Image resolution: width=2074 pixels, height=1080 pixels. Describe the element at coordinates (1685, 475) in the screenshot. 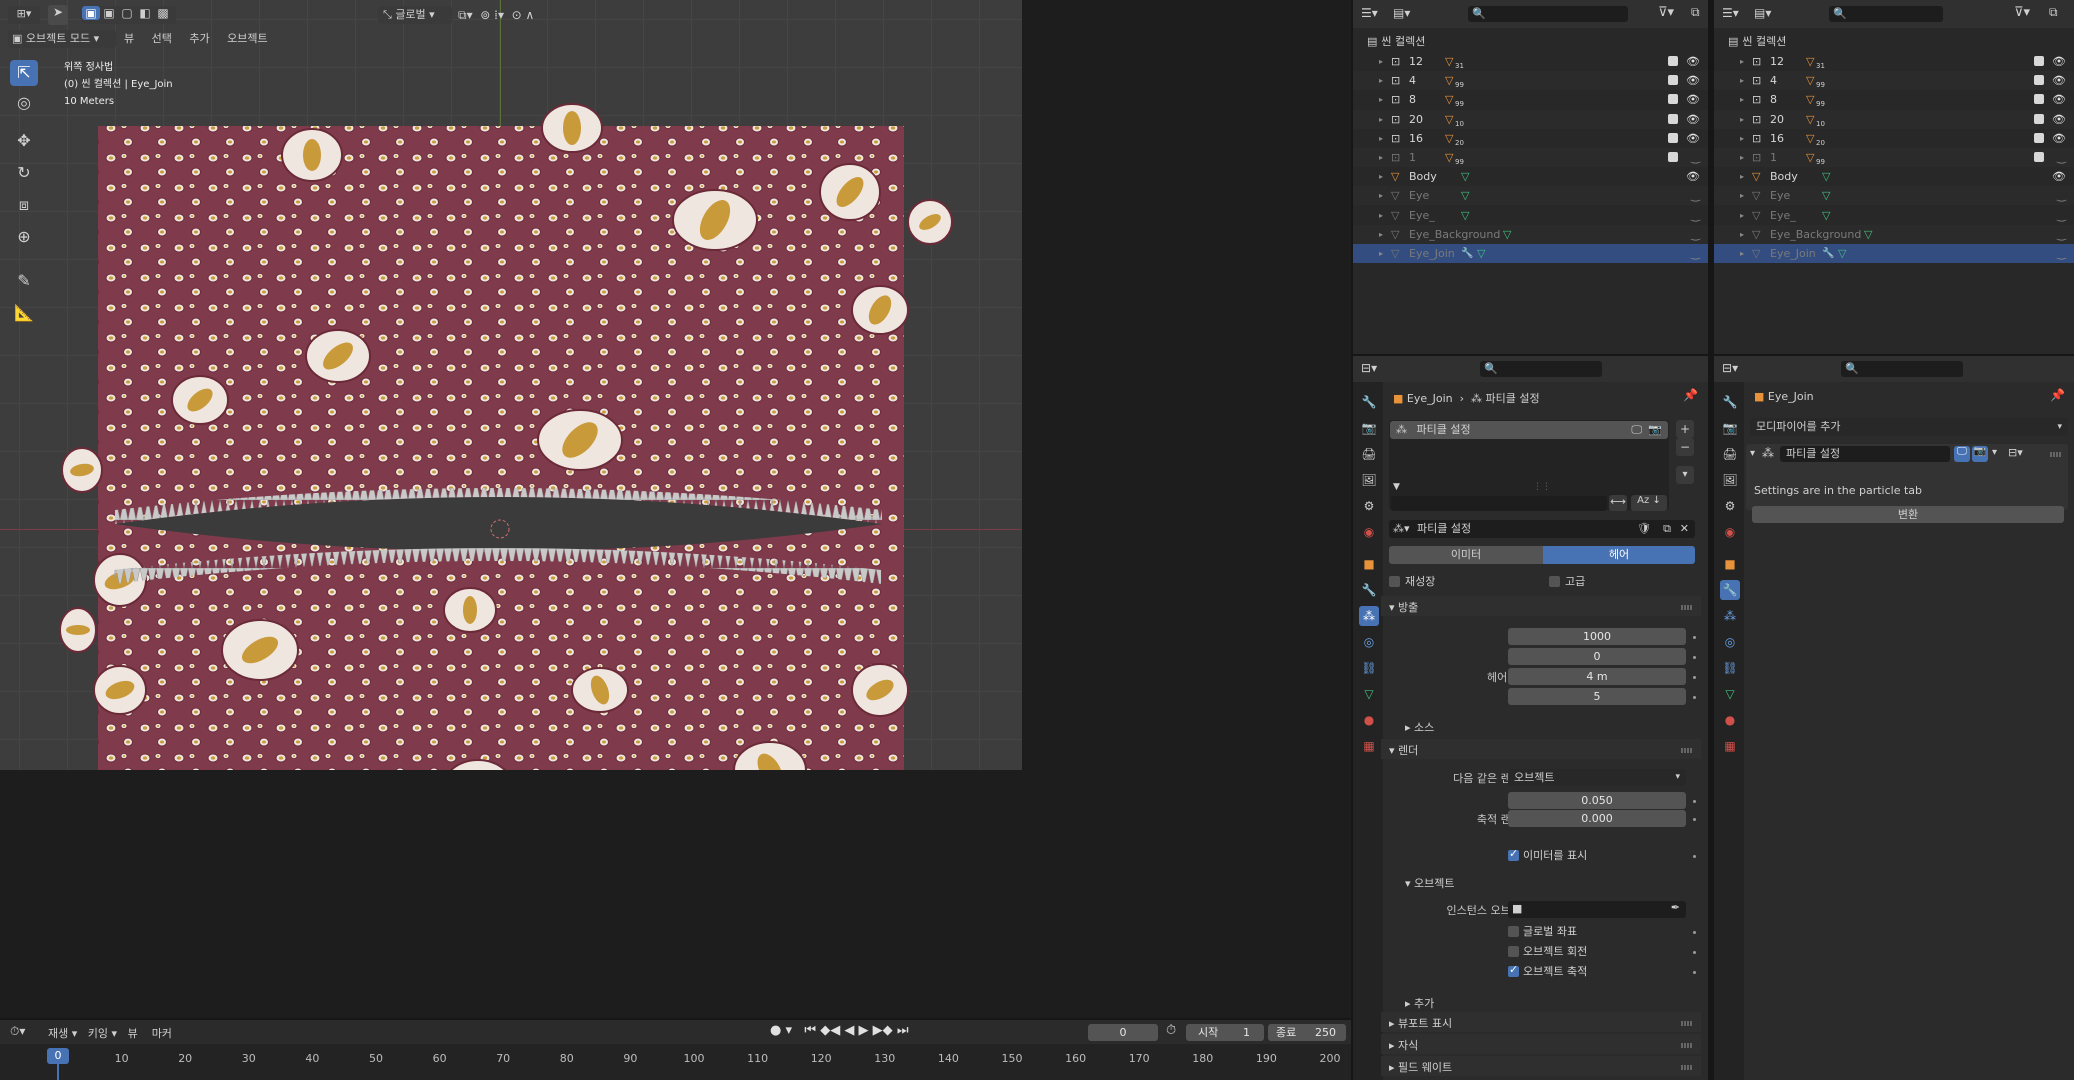

I see `slot-specials-button: ▾` at that location.